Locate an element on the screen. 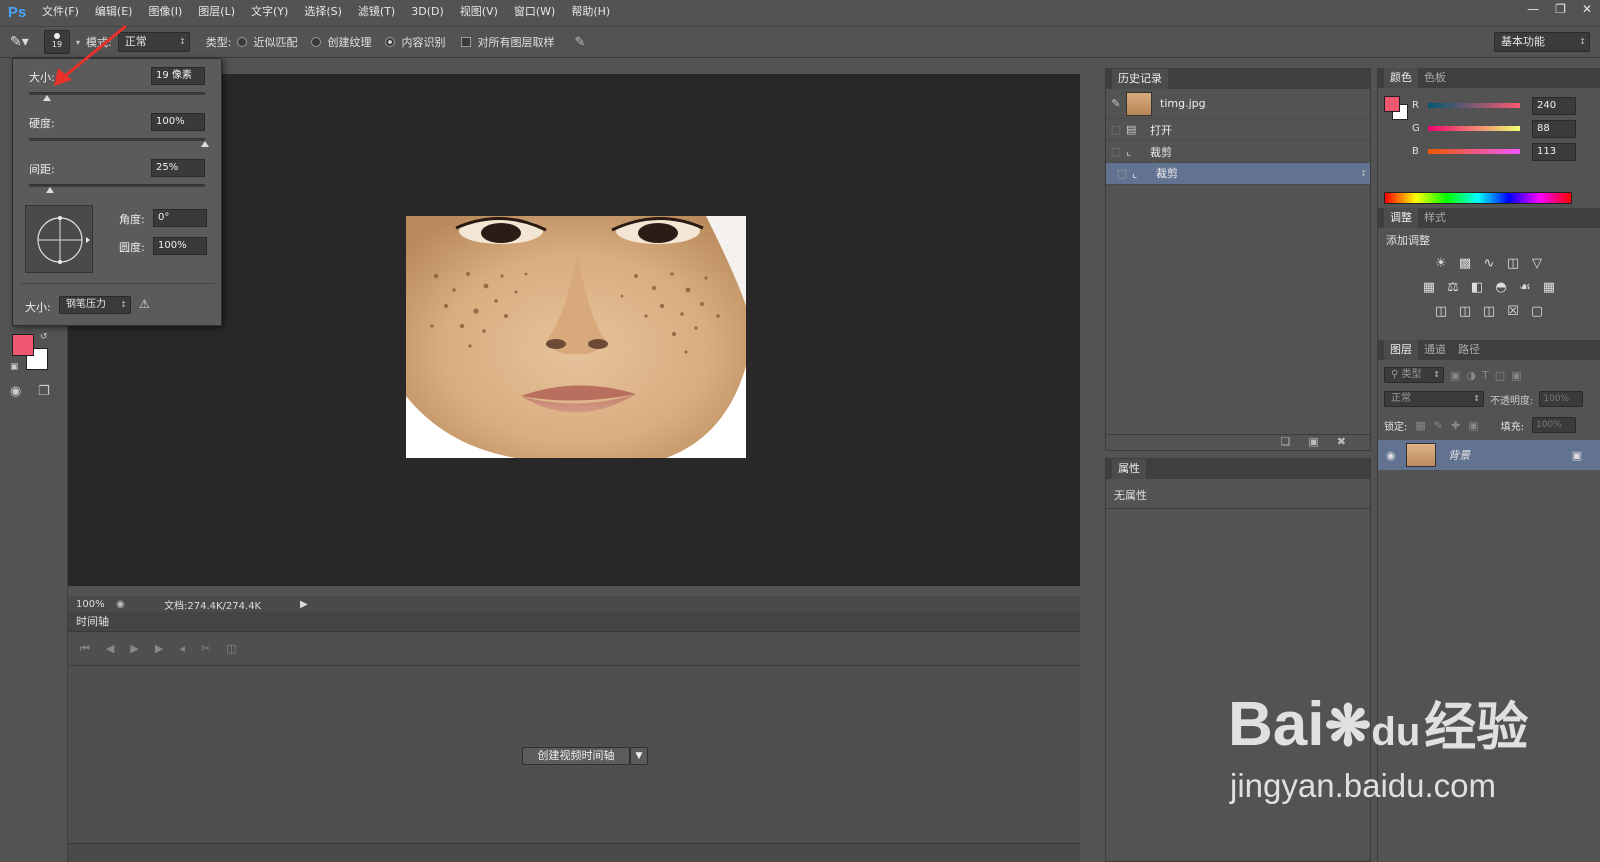  type-option-content-aware: 内容识别 is located at coordinates (423, 42).